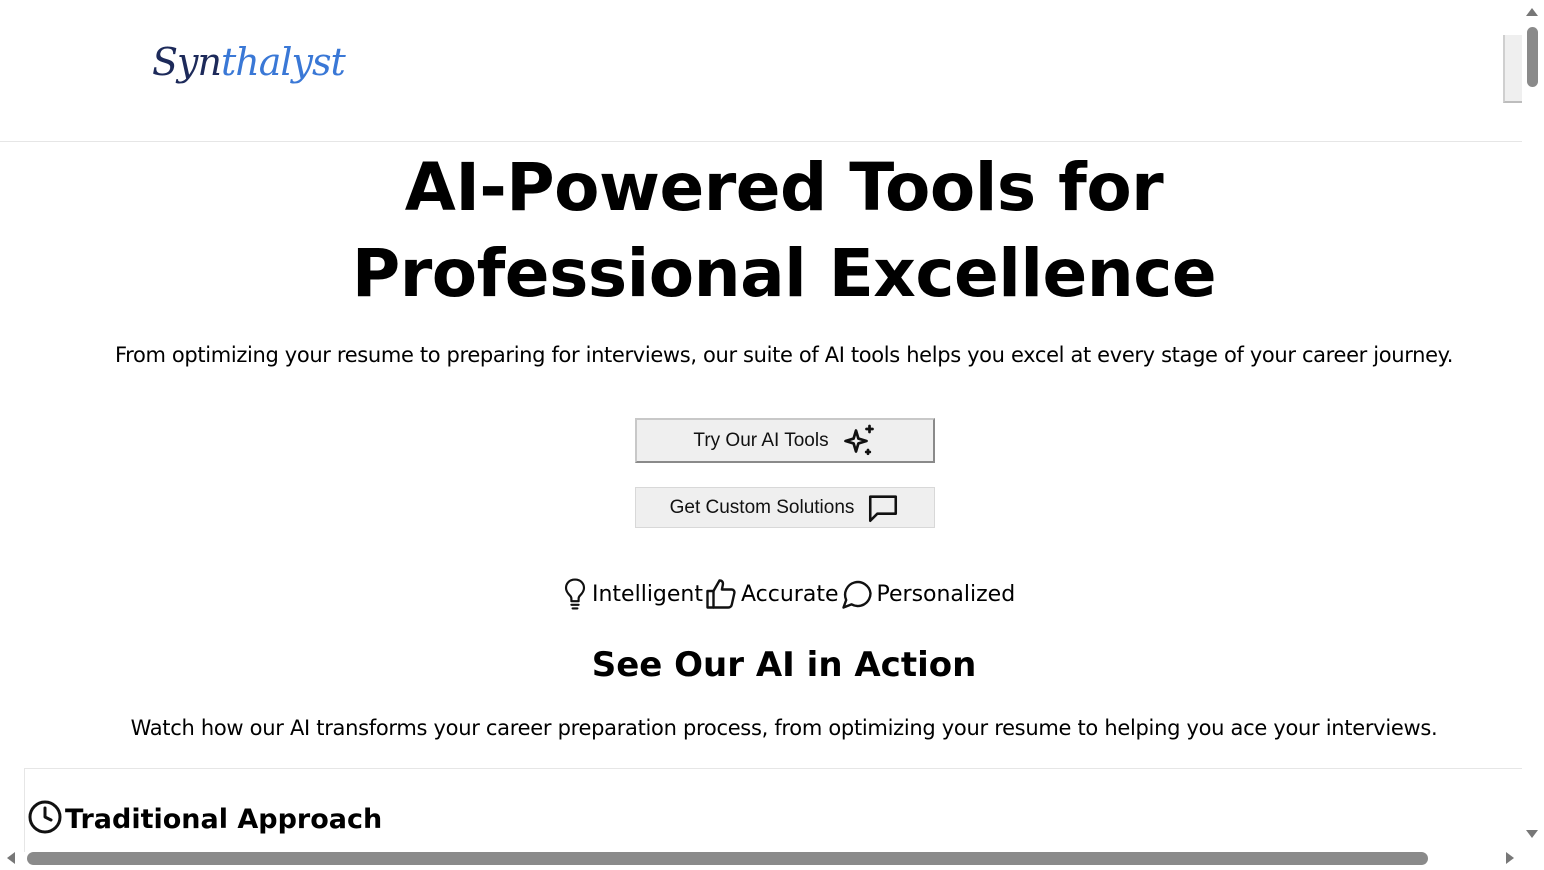  I want to click on feature-intelligent: Intelligent, so click(631, 594).